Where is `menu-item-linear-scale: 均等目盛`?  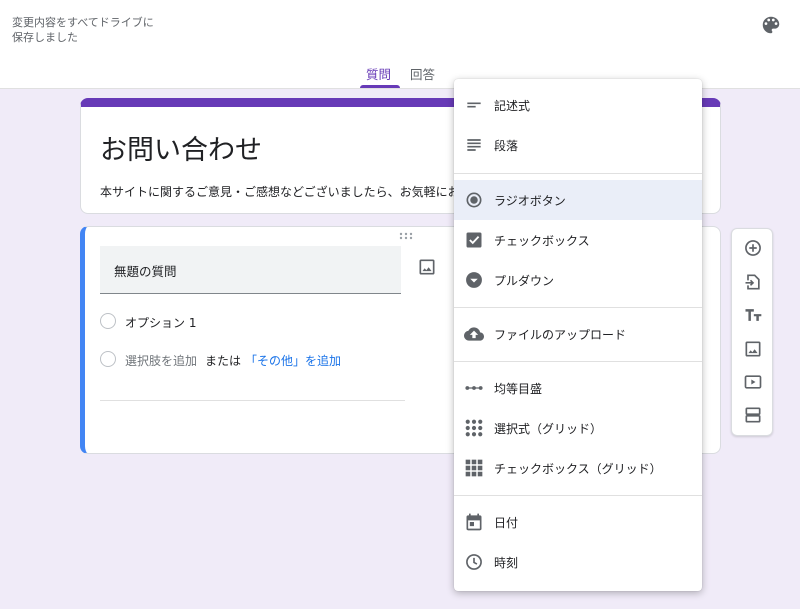
menu-item-linear-scale: 均等目盛 is located at coordinates (578, 388).